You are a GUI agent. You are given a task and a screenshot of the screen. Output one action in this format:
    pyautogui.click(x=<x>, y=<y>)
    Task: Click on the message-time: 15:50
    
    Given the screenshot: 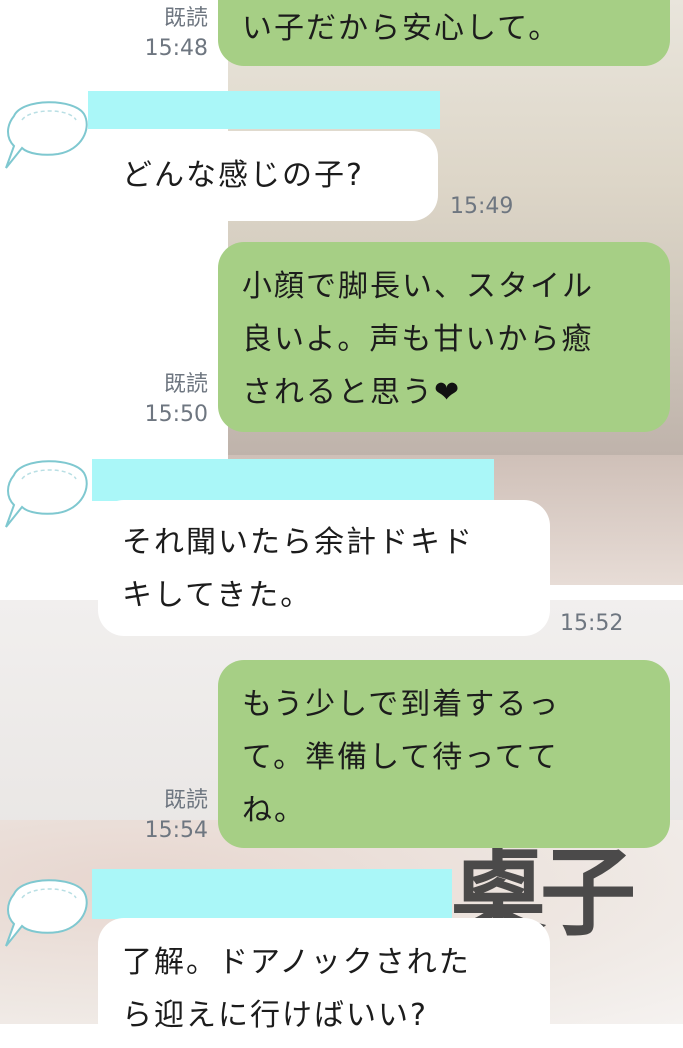 What is the action you would take?
    pyautogui.click(x=176, y=414)
    